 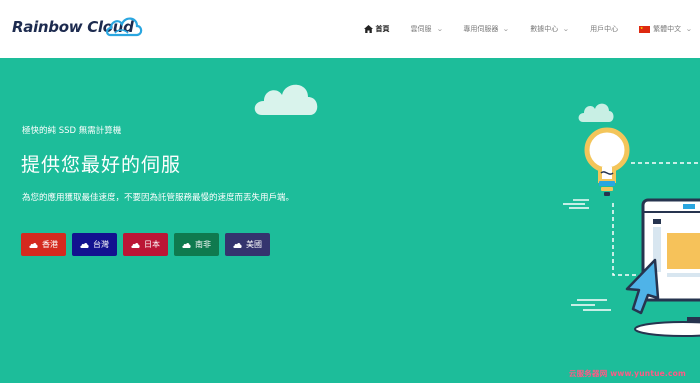 What do you see at coordinates (77, 29) in the screenshot?
I see `logo: Rainbow Cloud` at bounding box center [77, 29].